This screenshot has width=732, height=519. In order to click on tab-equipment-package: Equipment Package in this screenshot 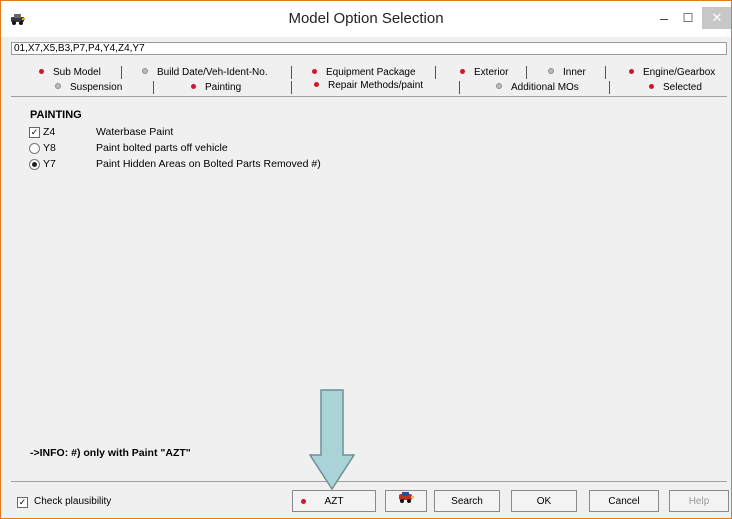, I will do `click(364, 72)`.